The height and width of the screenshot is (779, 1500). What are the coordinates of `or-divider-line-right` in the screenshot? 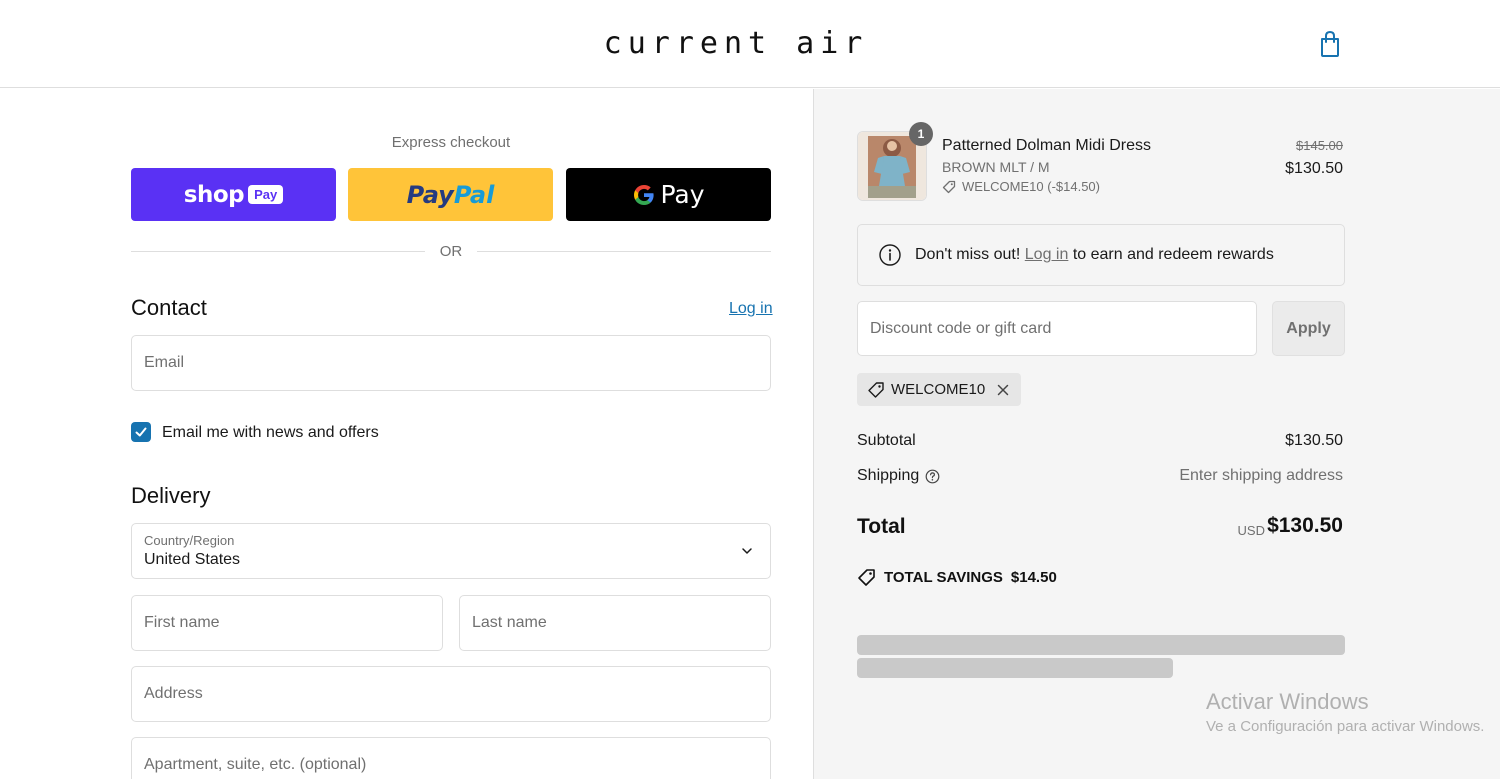 It's located at (624, 251).